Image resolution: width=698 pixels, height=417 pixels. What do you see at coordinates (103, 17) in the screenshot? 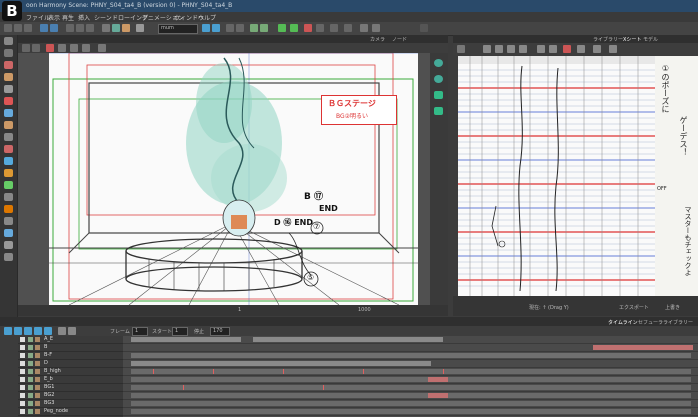
I see `menu-scene: シーン` at bounding box center [103, 17].